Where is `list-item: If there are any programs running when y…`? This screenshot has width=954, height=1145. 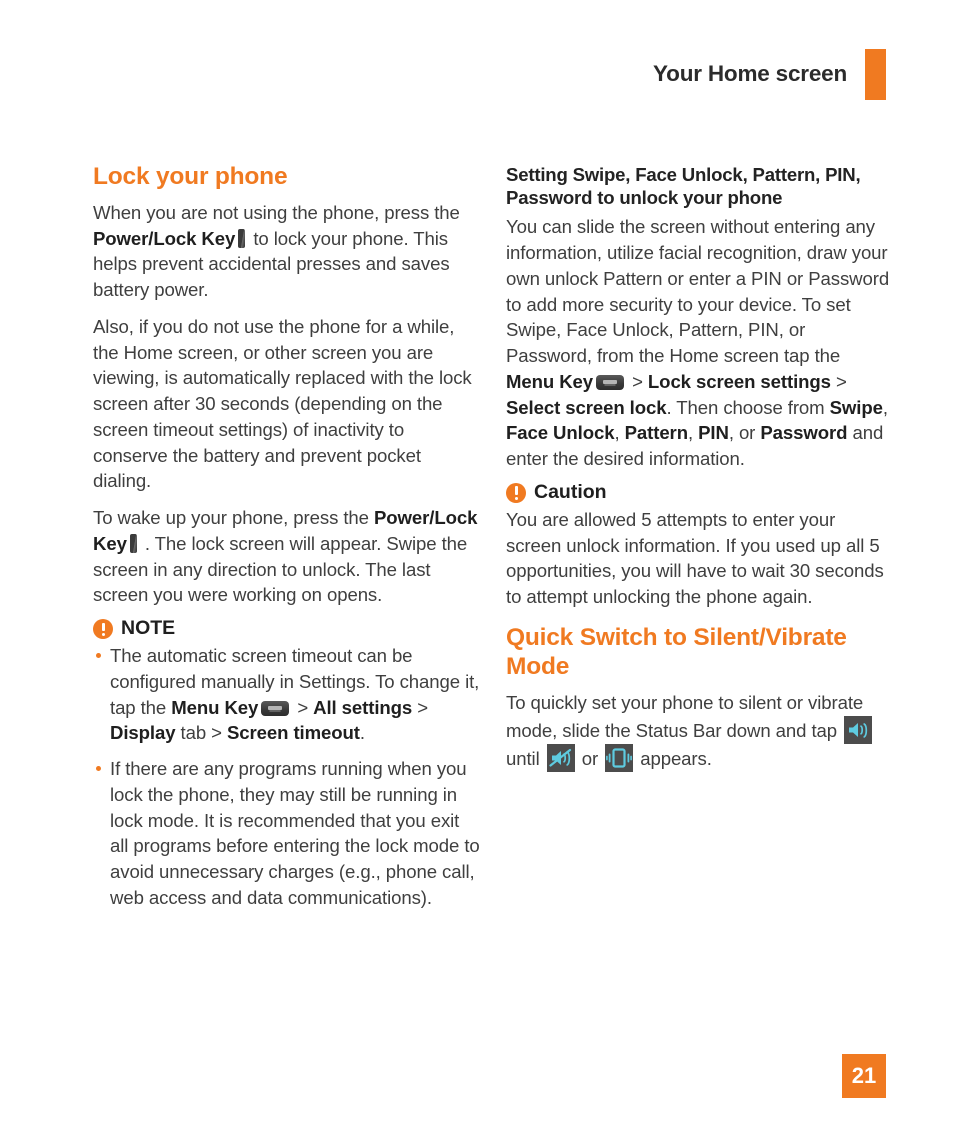 list-item: If there are any programs running when y… is located at coordinates (286, 833).